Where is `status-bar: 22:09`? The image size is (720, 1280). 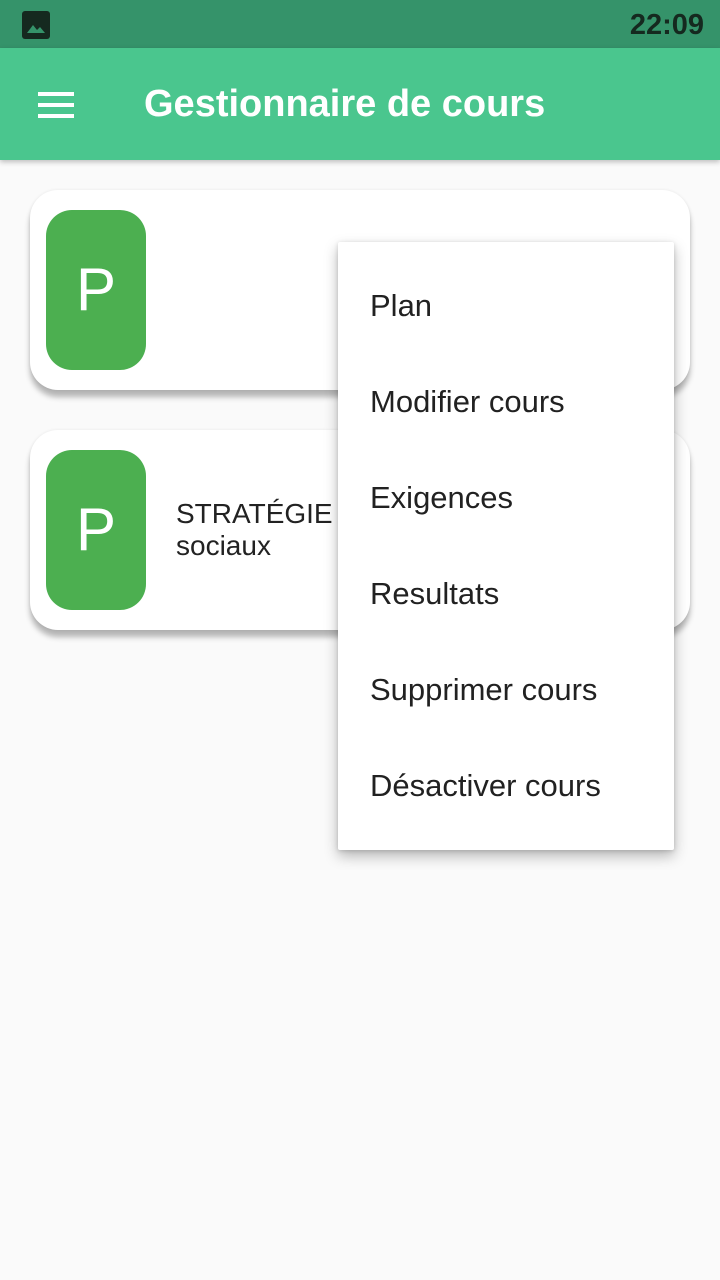 status-bar: 22:09 is located at coordinates (360, 24).